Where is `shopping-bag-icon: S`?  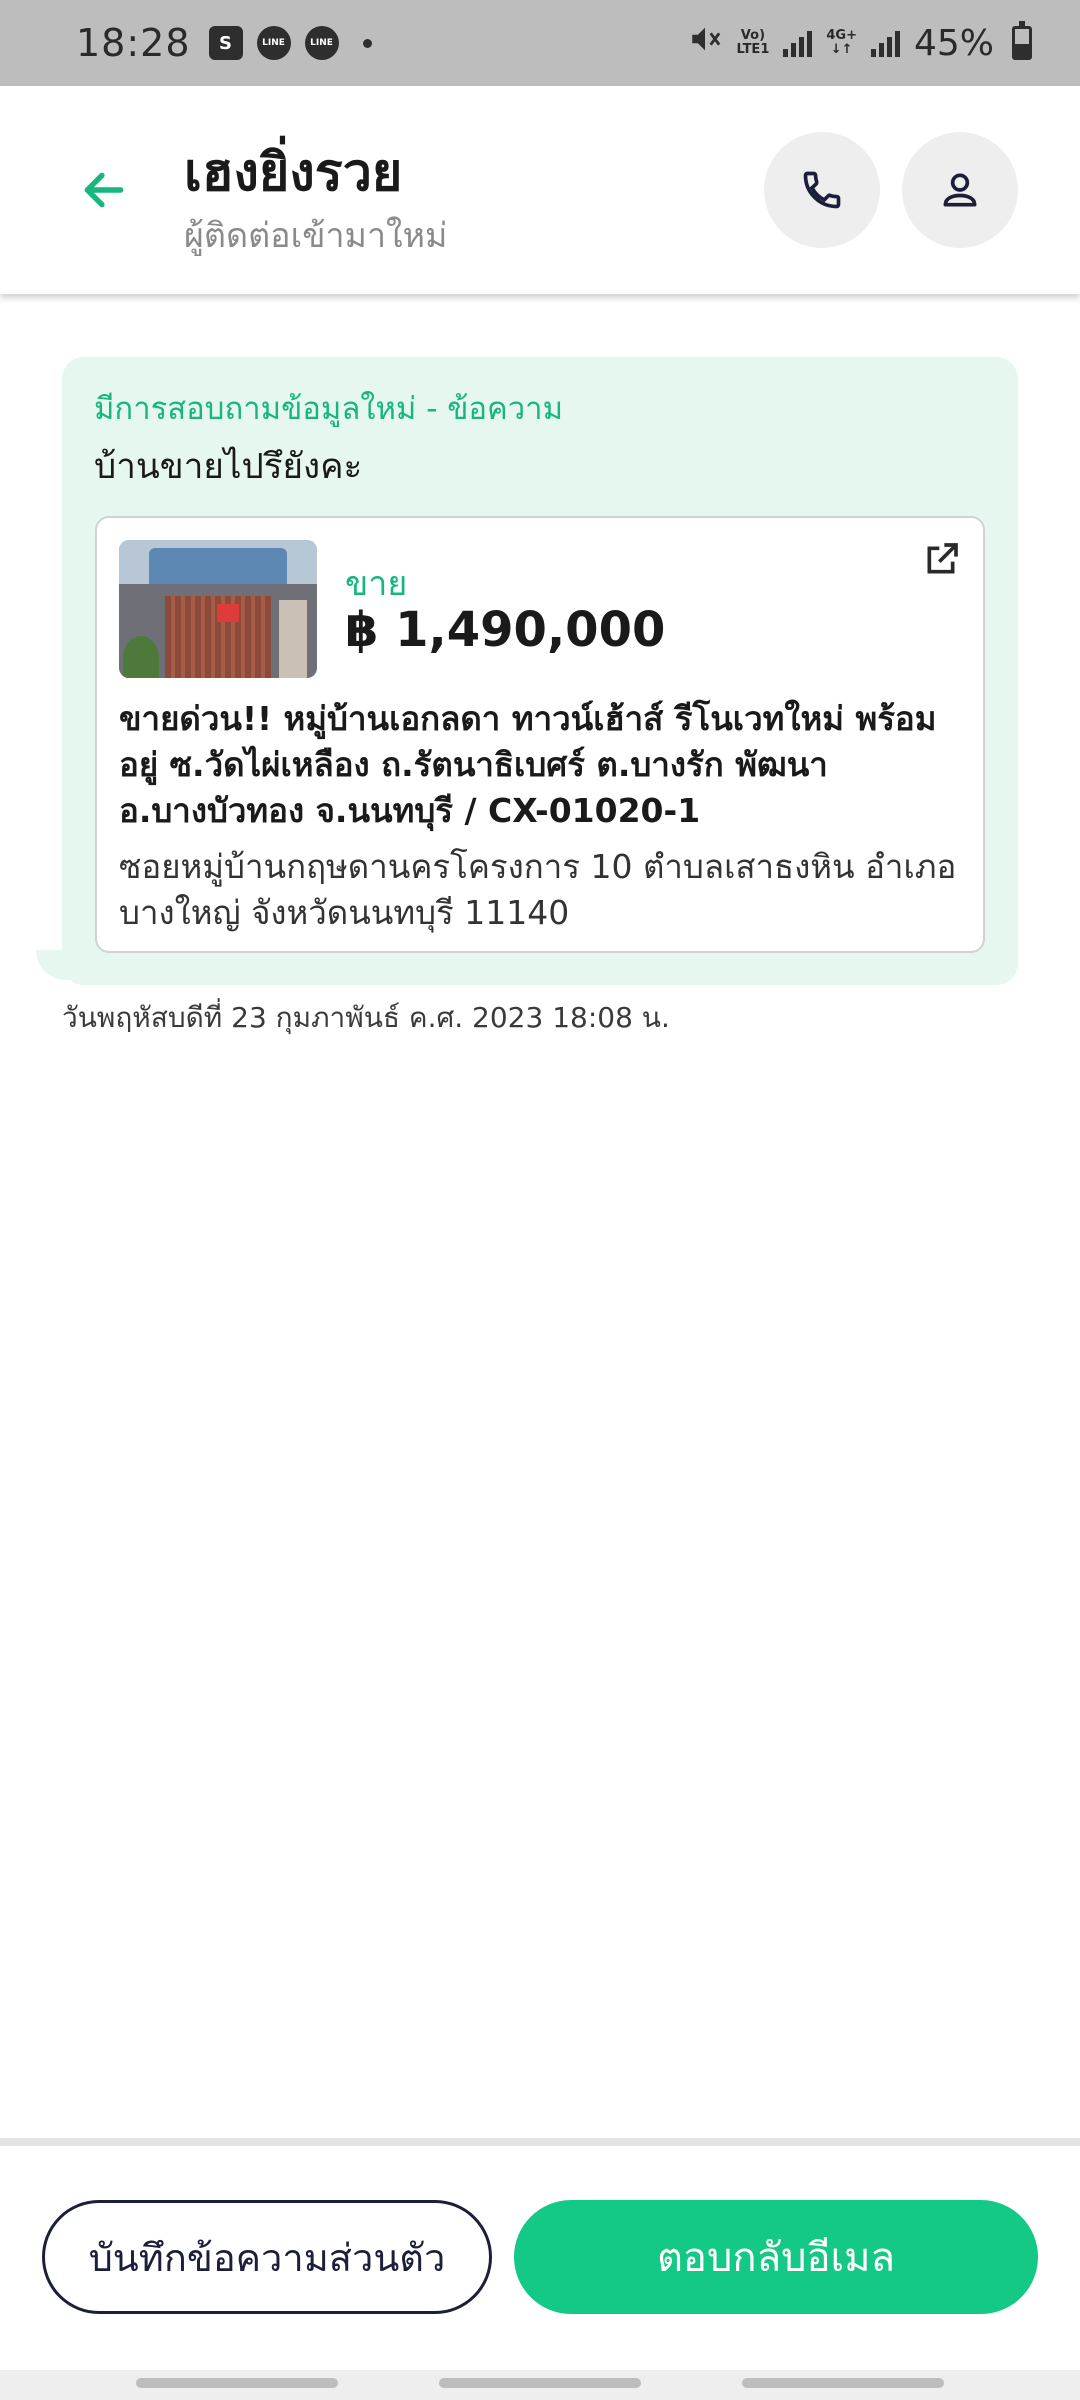
shopping-bag-icon: S is located at coordinates (225, 43).